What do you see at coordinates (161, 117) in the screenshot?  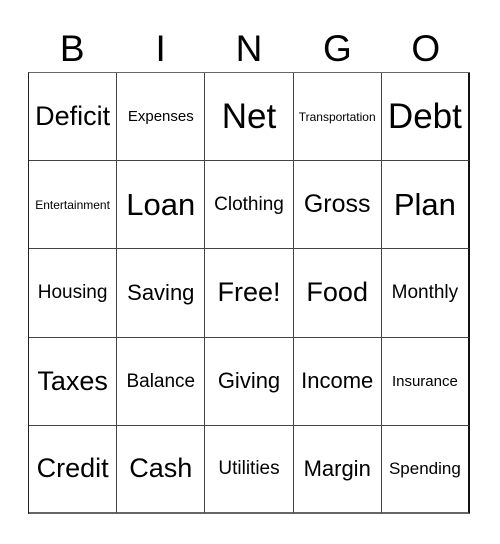 I see `bingo-cell: Expenses` at bounding box center [161, 117].